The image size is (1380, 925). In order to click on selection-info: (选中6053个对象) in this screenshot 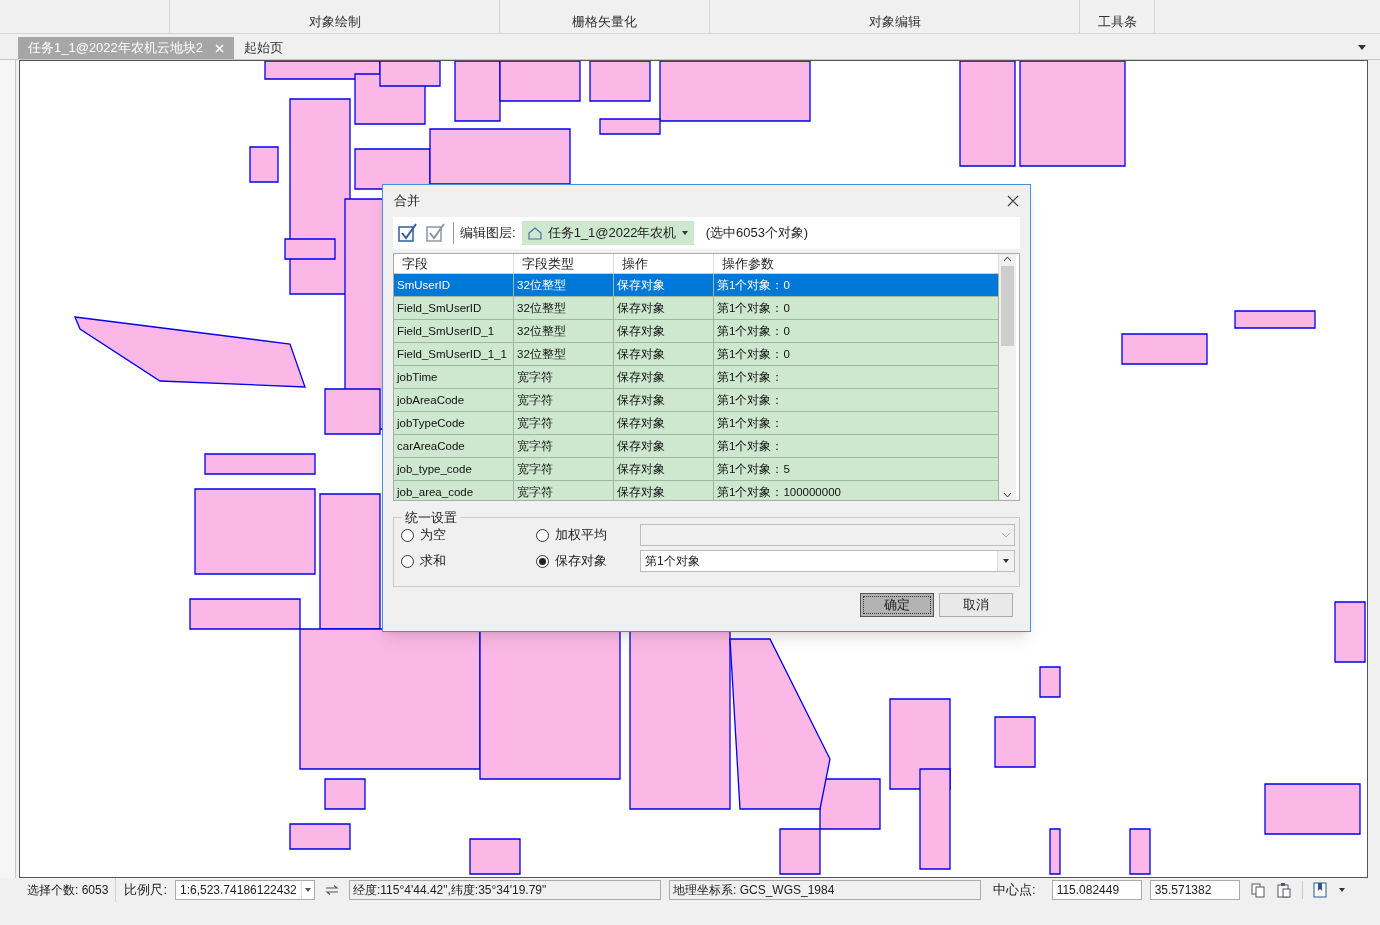, I will do `click(757, 233)`.